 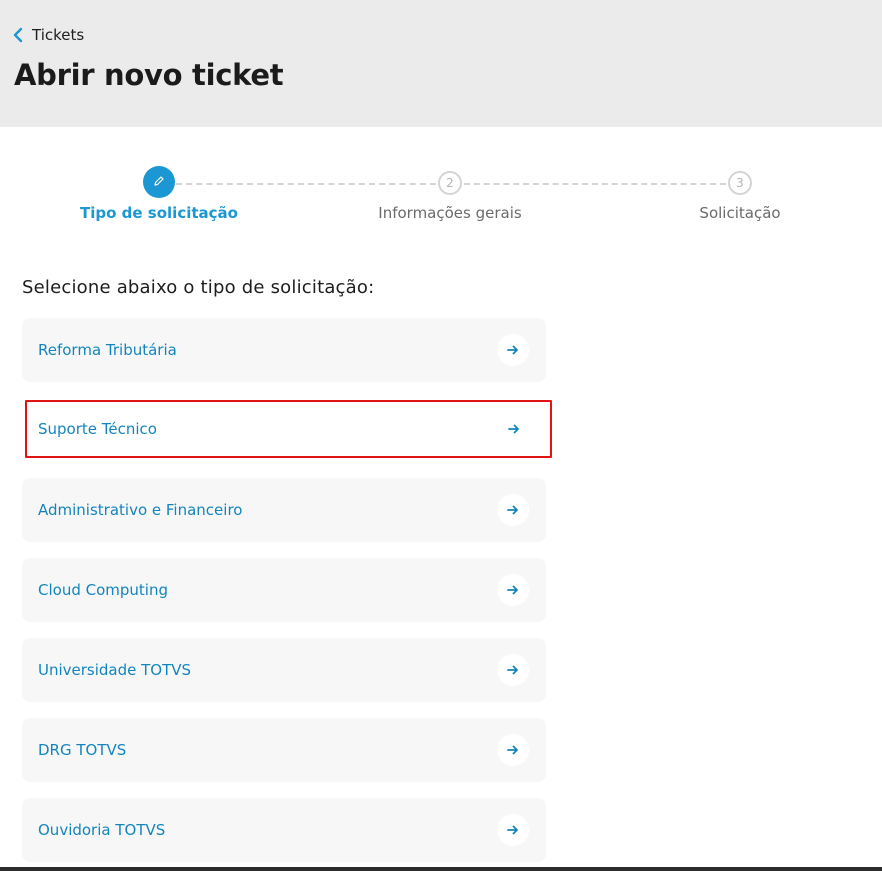 I want to click on back-to-tickets-link: Tickets, so click(x=48, y=35).